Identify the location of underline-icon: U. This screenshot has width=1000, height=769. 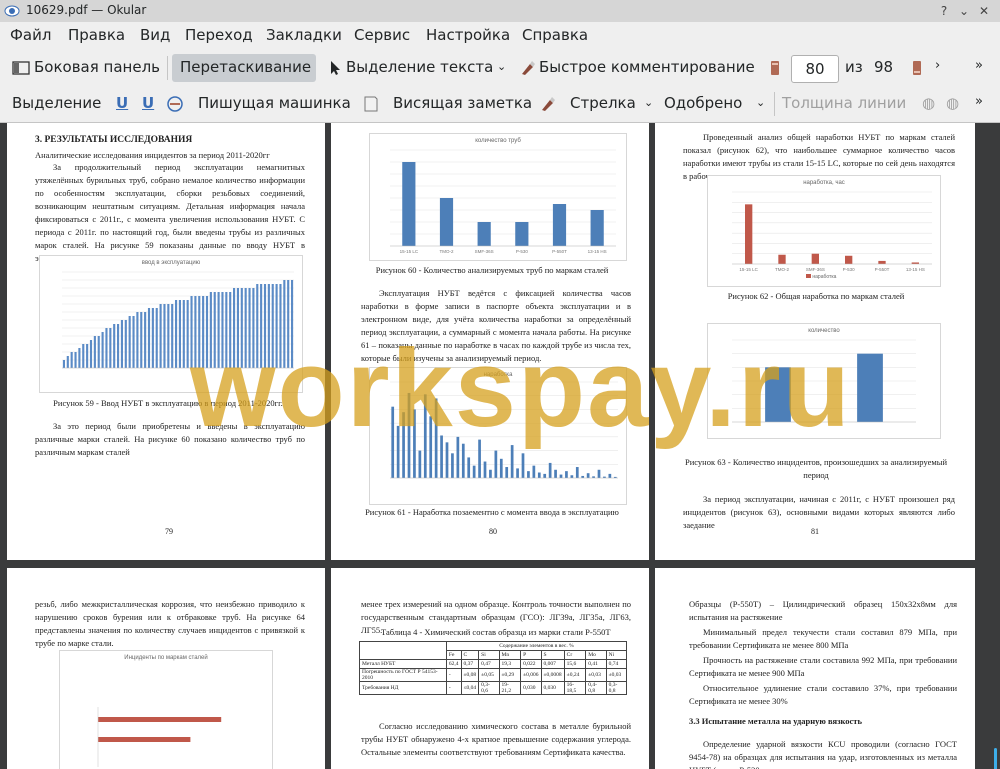
(122, 103).